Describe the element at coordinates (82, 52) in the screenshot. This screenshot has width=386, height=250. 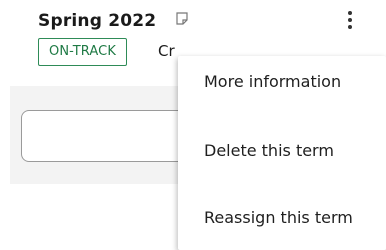
I see `status-badge: ON-TRACK` at that location.